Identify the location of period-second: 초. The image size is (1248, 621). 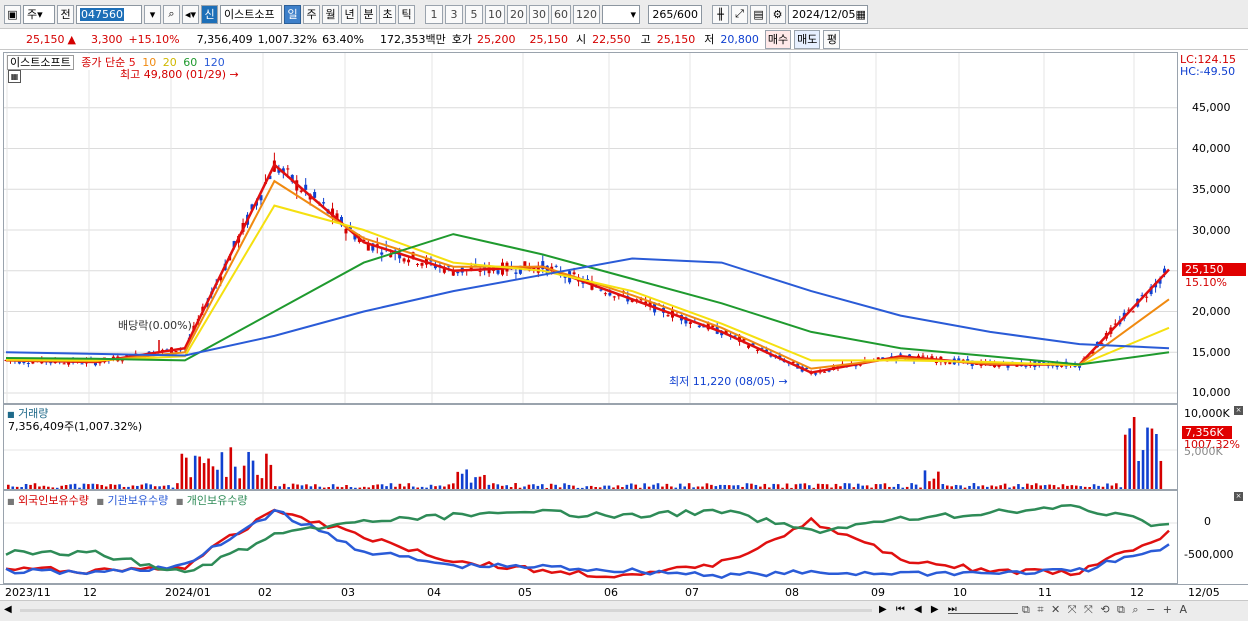
(388, 14).